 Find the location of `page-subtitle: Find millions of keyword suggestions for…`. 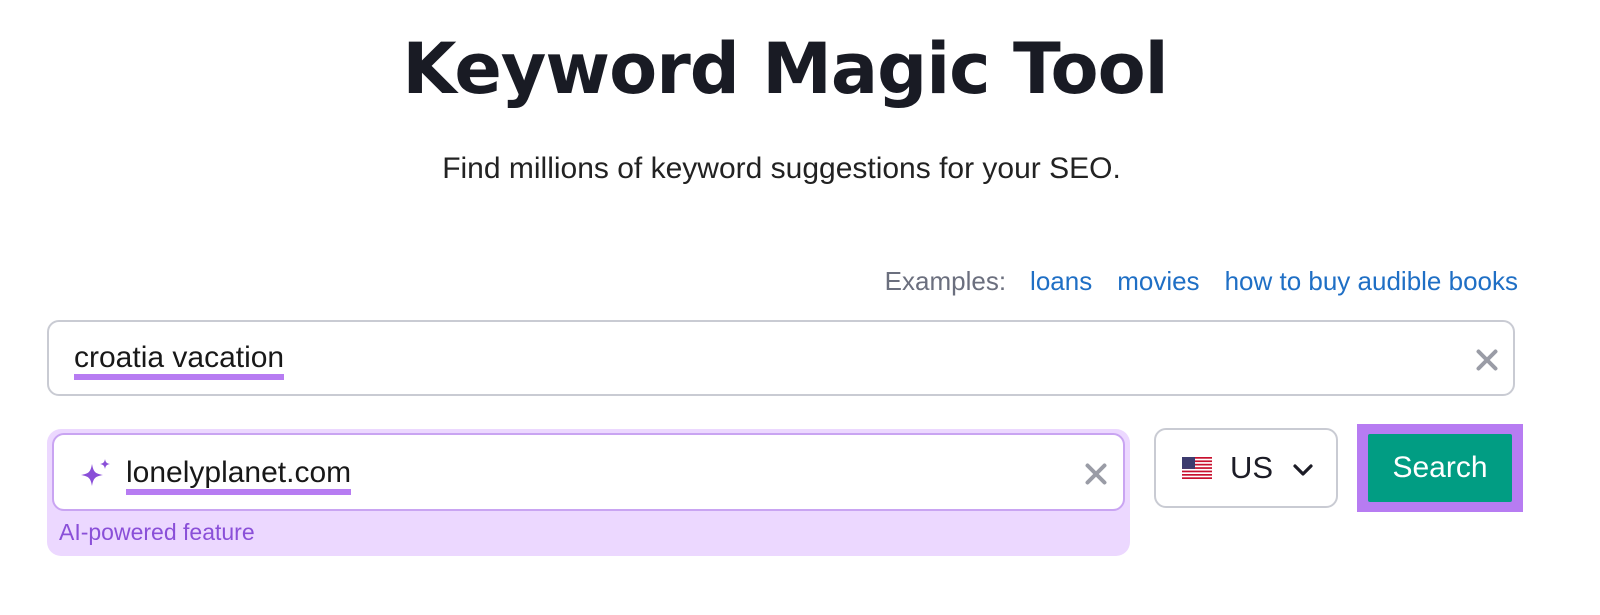

page-subtitle: Find millions of keyword suggestions for… is located at coordinates (781, 168).